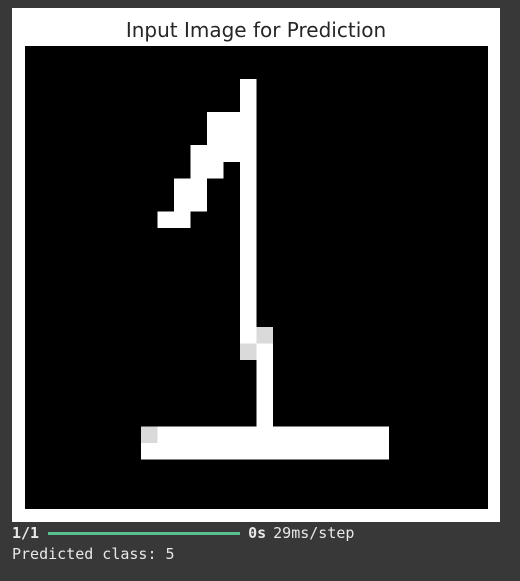 The image size is (520, 581). I want to click on cell-output: 1/1 0s 29ms/step Predicted class: 5, so click(262, 544).